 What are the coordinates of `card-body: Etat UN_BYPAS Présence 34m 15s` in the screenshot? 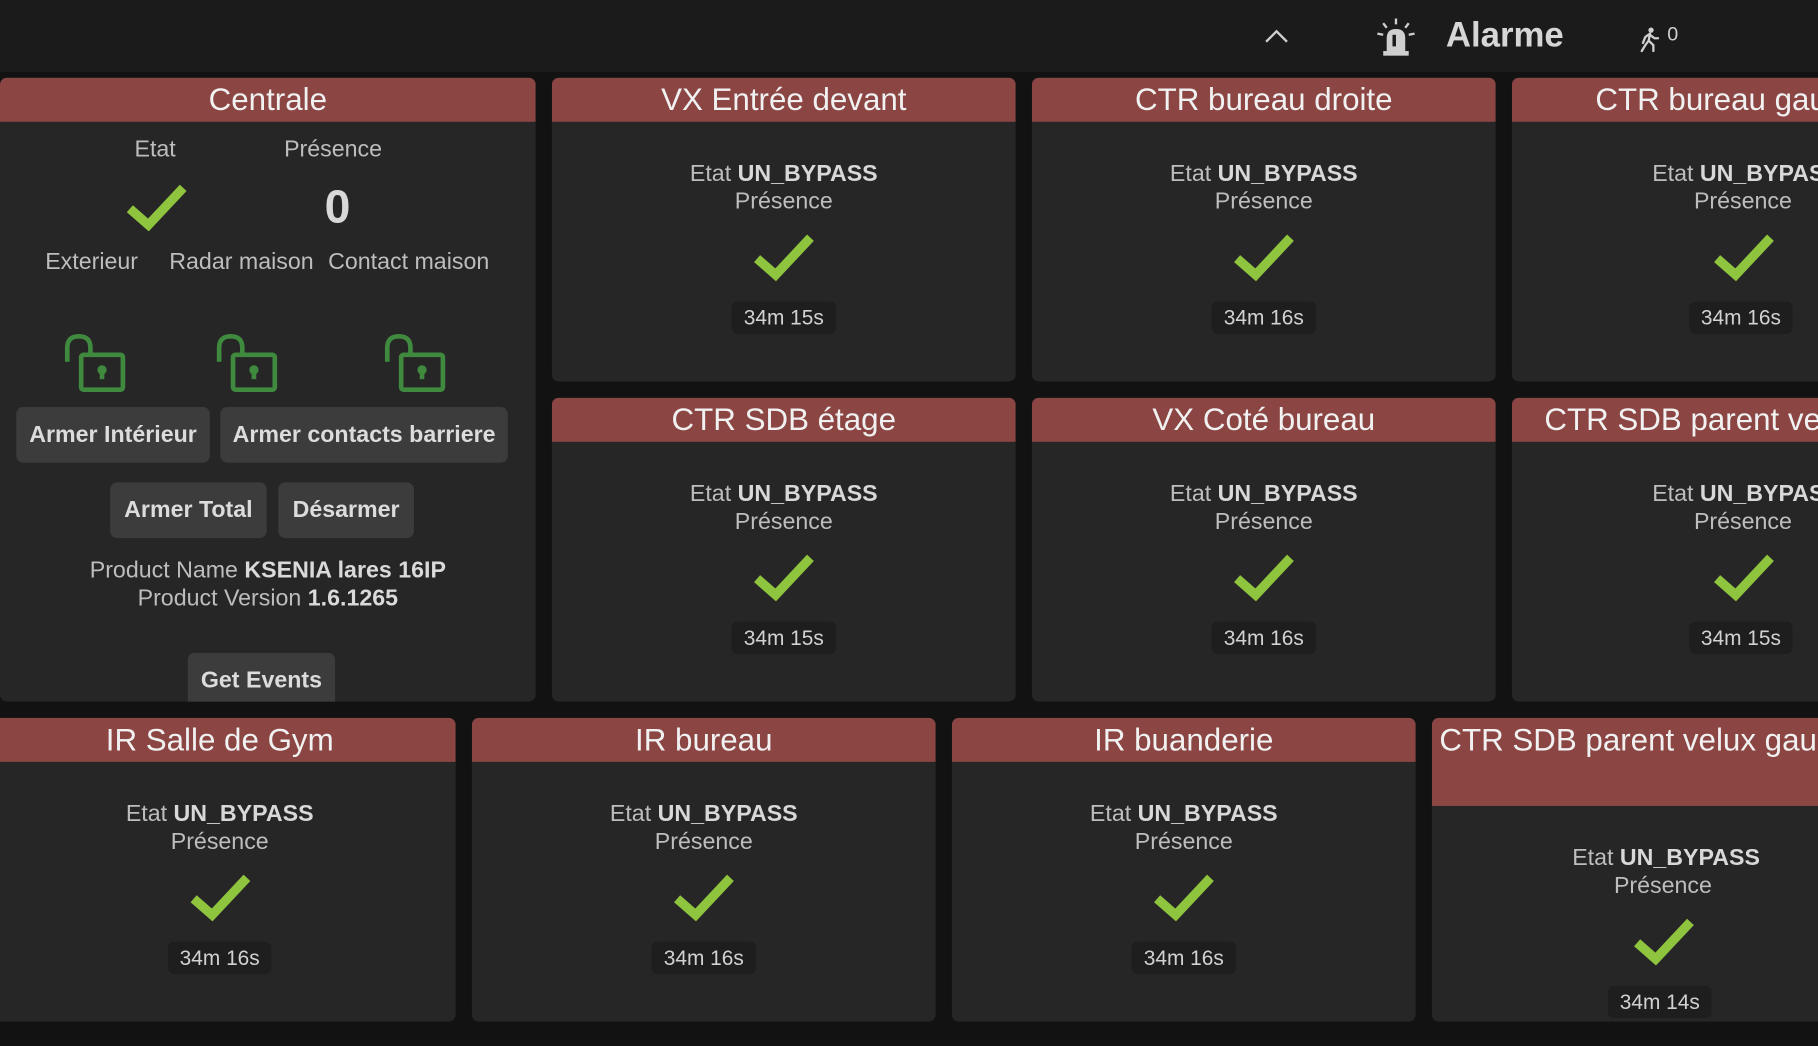 It's located at (1665, 548).